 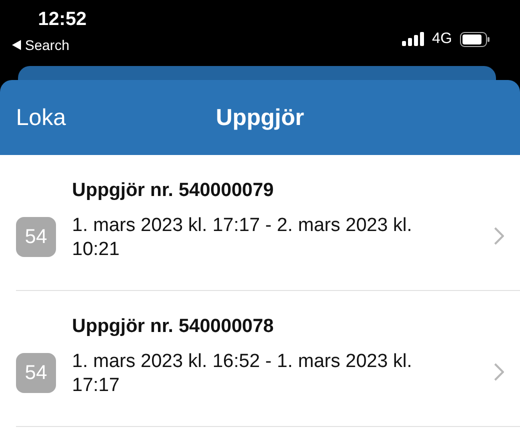 What do you see at coordinates (243, 374) in the screenshot?
I see `settlement-period: 1. mars 2023 kl. 16:52 - 1. mars 2023 kl. 17:17` at bounding box center [243, 374].